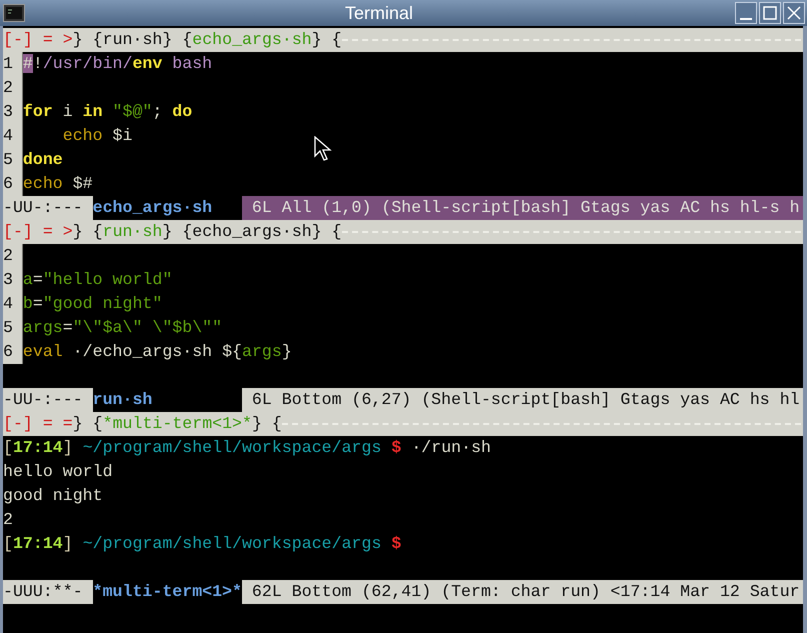 The image size is (807, 633). Describe the element at coordinates (42, 160) in the screenshot. I see `code-line: done` at that location.